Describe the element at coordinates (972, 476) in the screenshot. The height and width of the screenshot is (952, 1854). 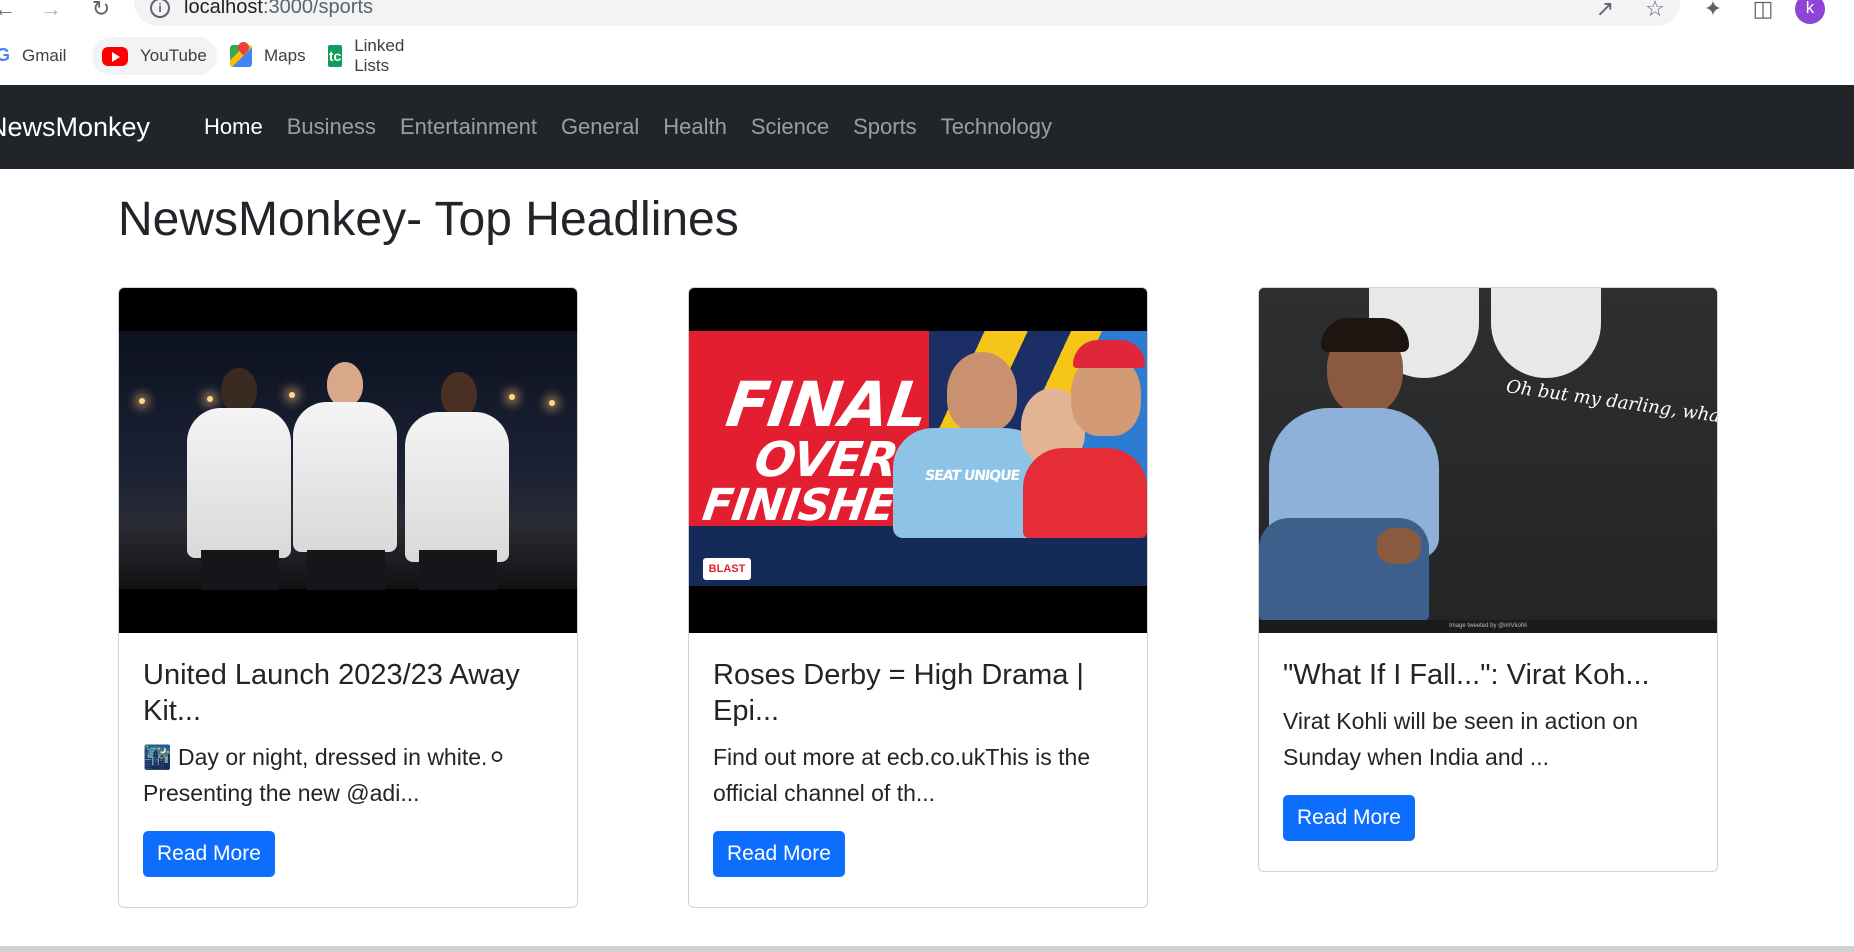
I see `image-text-sponsor: SEAT UNIQUE` at that location.